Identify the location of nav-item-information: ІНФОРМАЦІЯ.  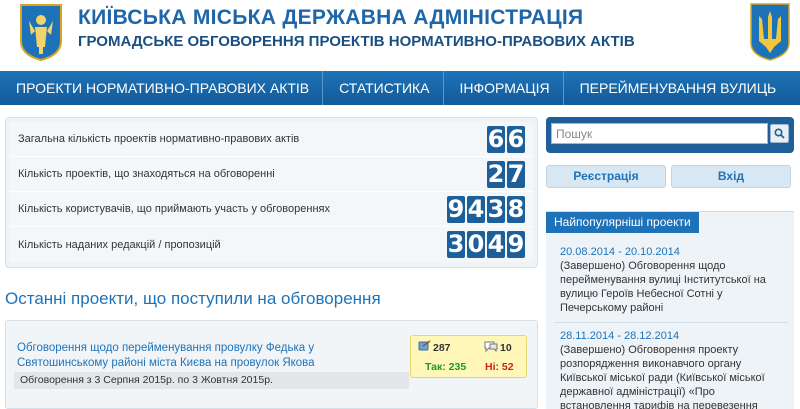
(504, 88).